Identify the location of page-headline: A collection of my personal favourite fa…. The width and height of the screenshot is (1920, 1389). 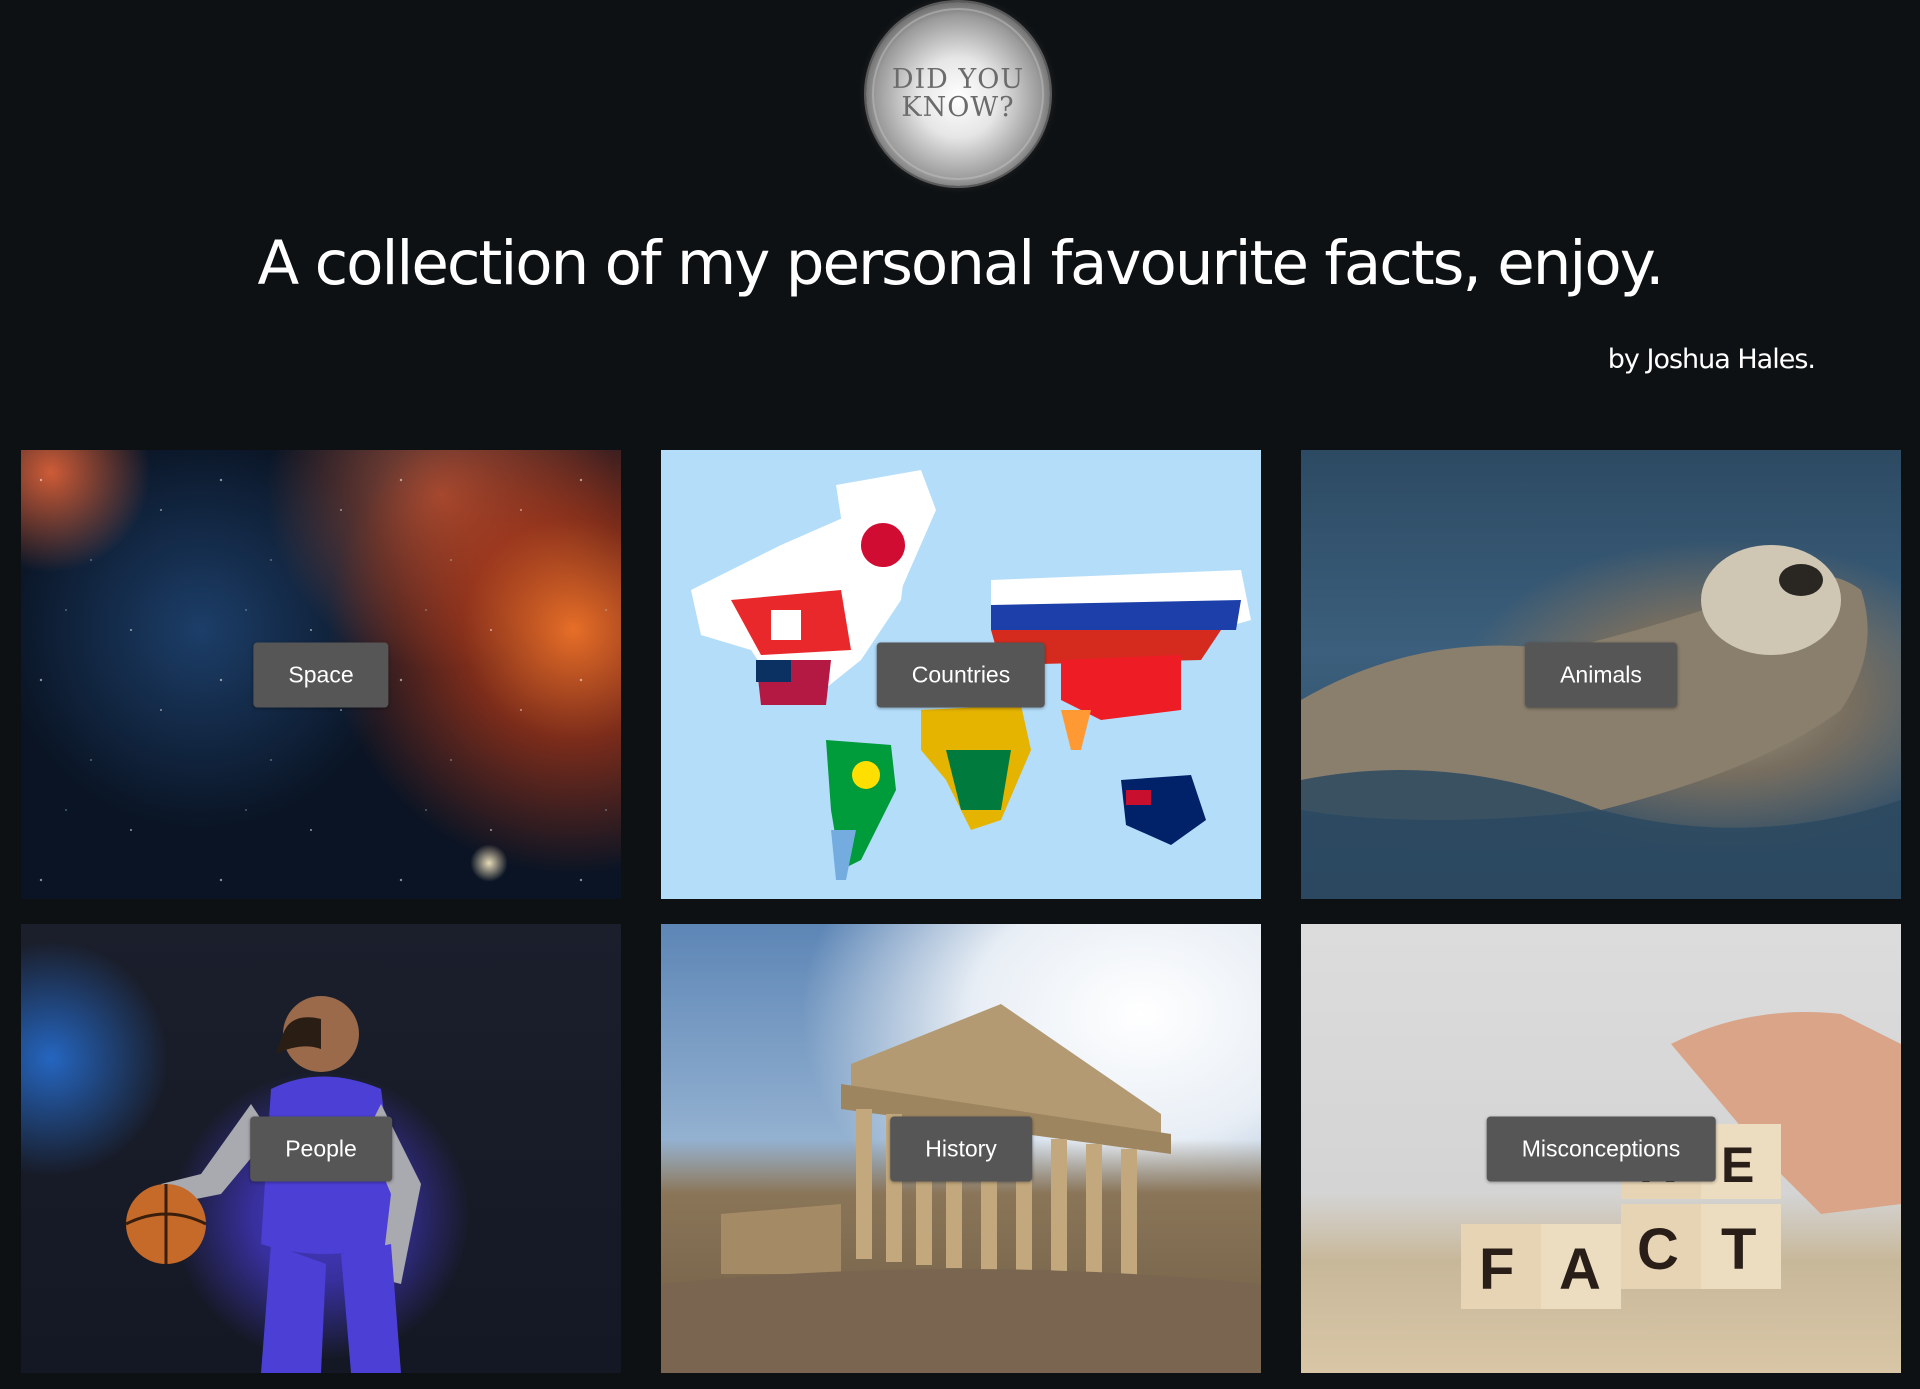
(960, 263).